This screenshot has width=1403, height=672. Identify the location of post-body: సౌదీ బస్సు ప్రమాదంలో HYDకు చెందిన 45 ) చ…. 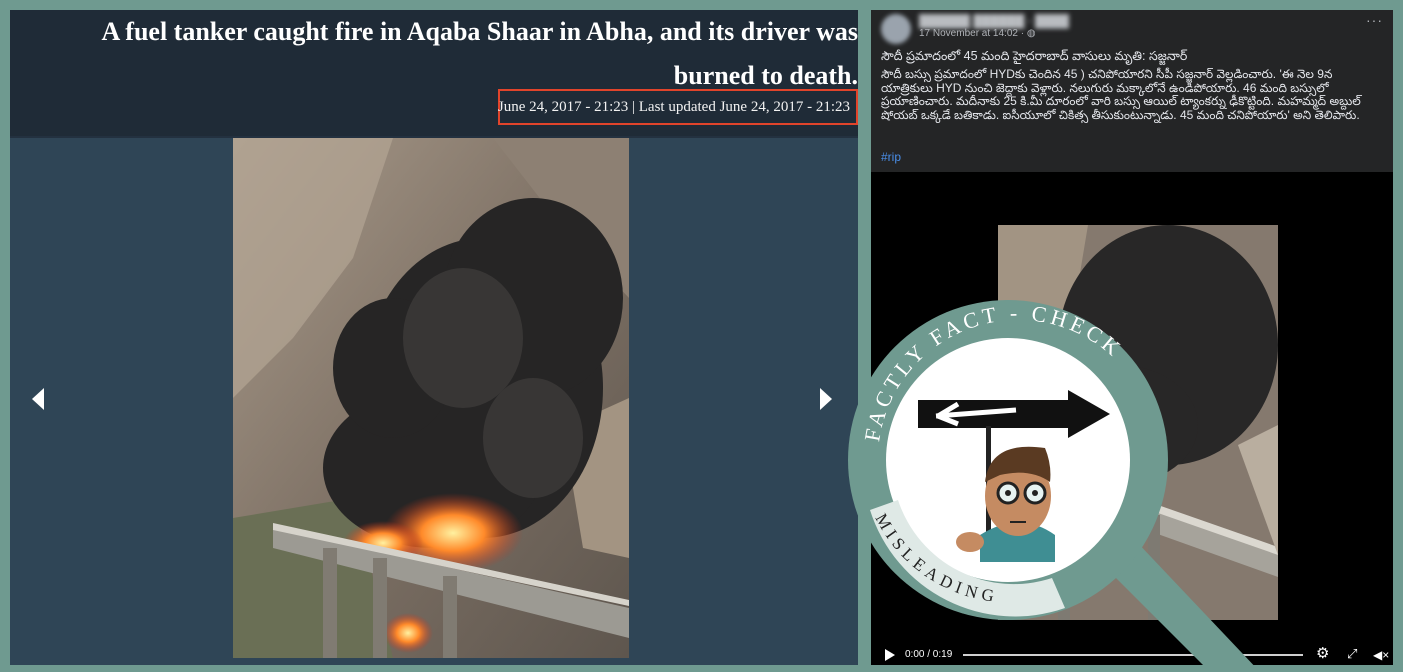
(1121, 94).